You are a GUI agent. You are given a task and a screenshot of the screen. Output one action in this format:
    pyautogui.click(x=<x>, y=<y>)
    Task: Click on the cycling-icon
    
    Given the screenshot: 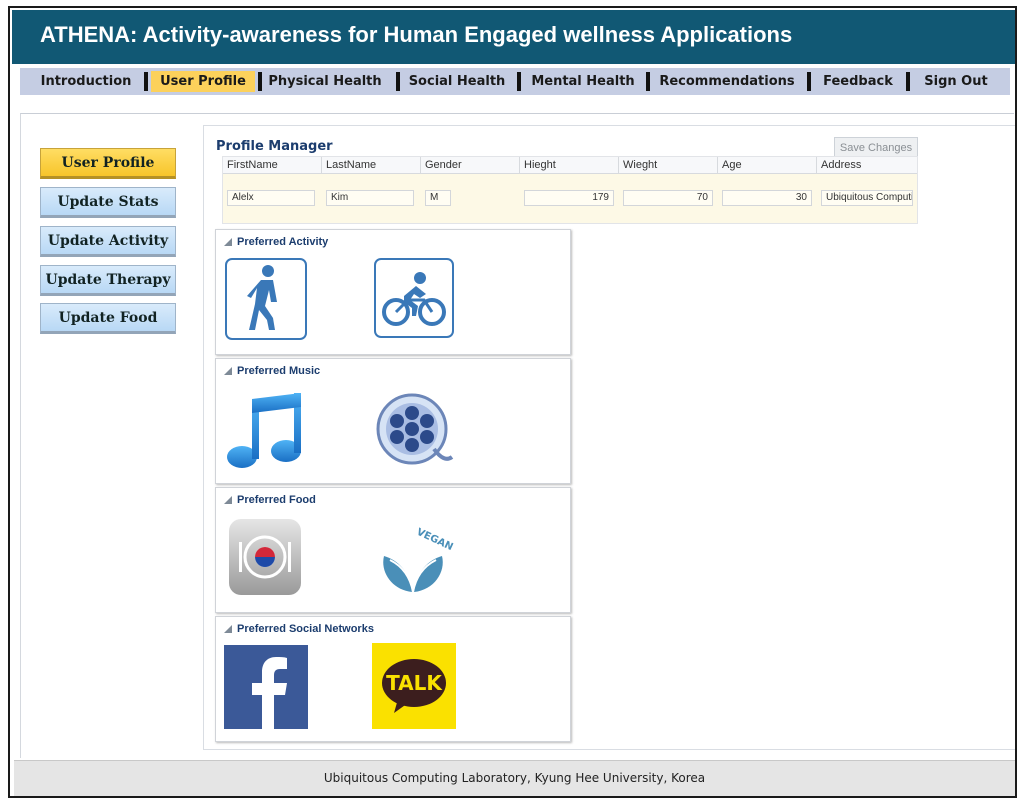 What is the action you would take?
    pyautogui.click(x=414, y=298)
    